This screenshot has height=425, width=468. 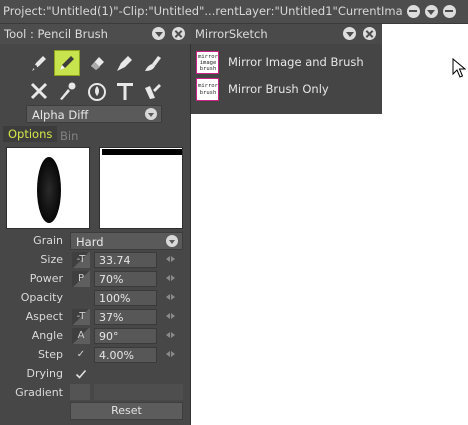 I want to click on step-stepper, so click(x=173, y=354).